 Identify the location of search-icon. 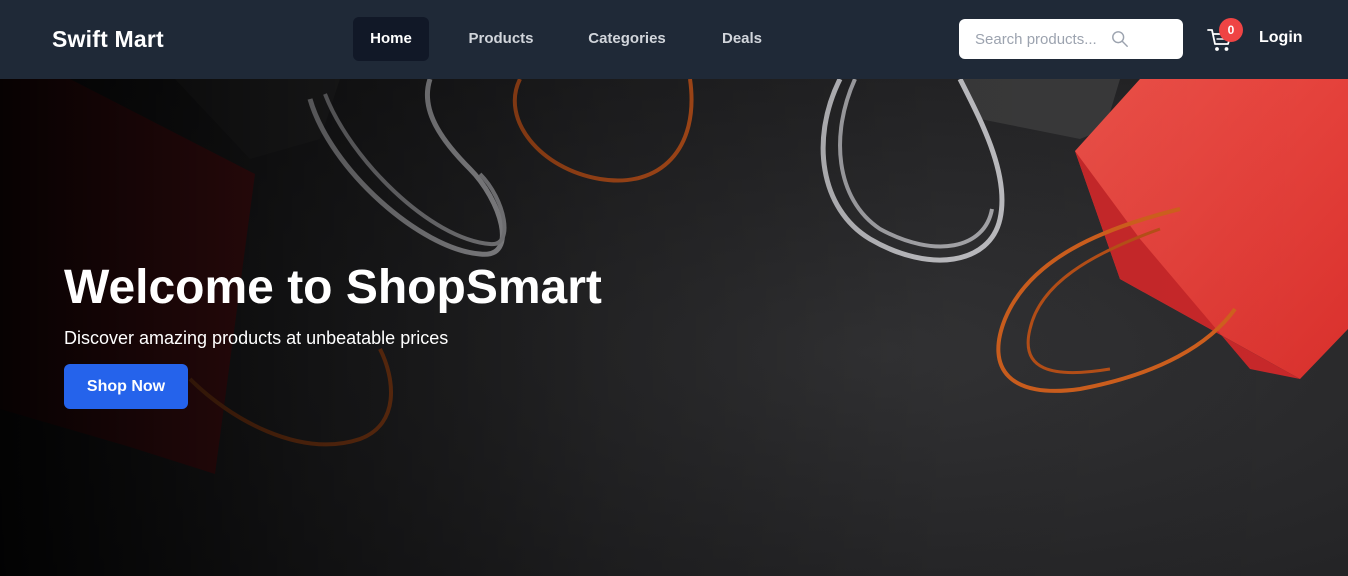
(1120, 39).